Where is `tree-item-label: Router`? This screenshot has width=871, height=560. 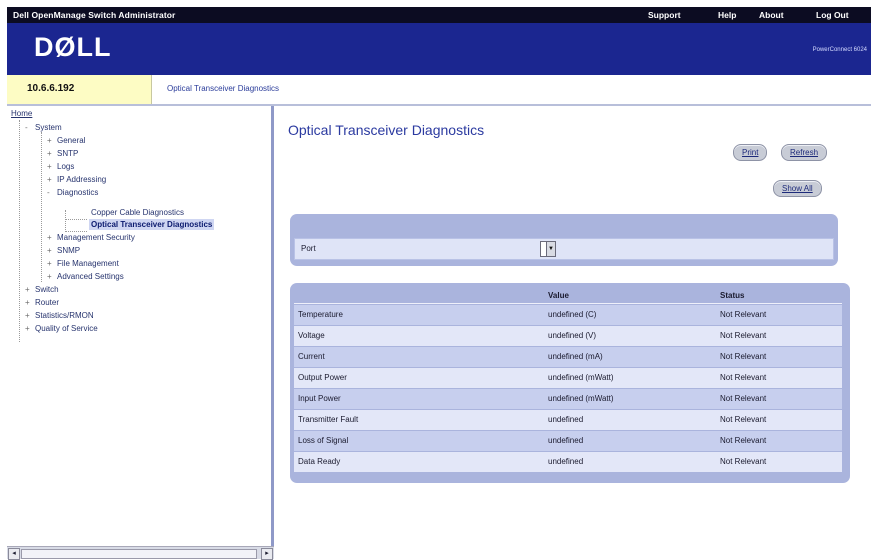 tree-item-label: Router is located at coordinates (47, 302).